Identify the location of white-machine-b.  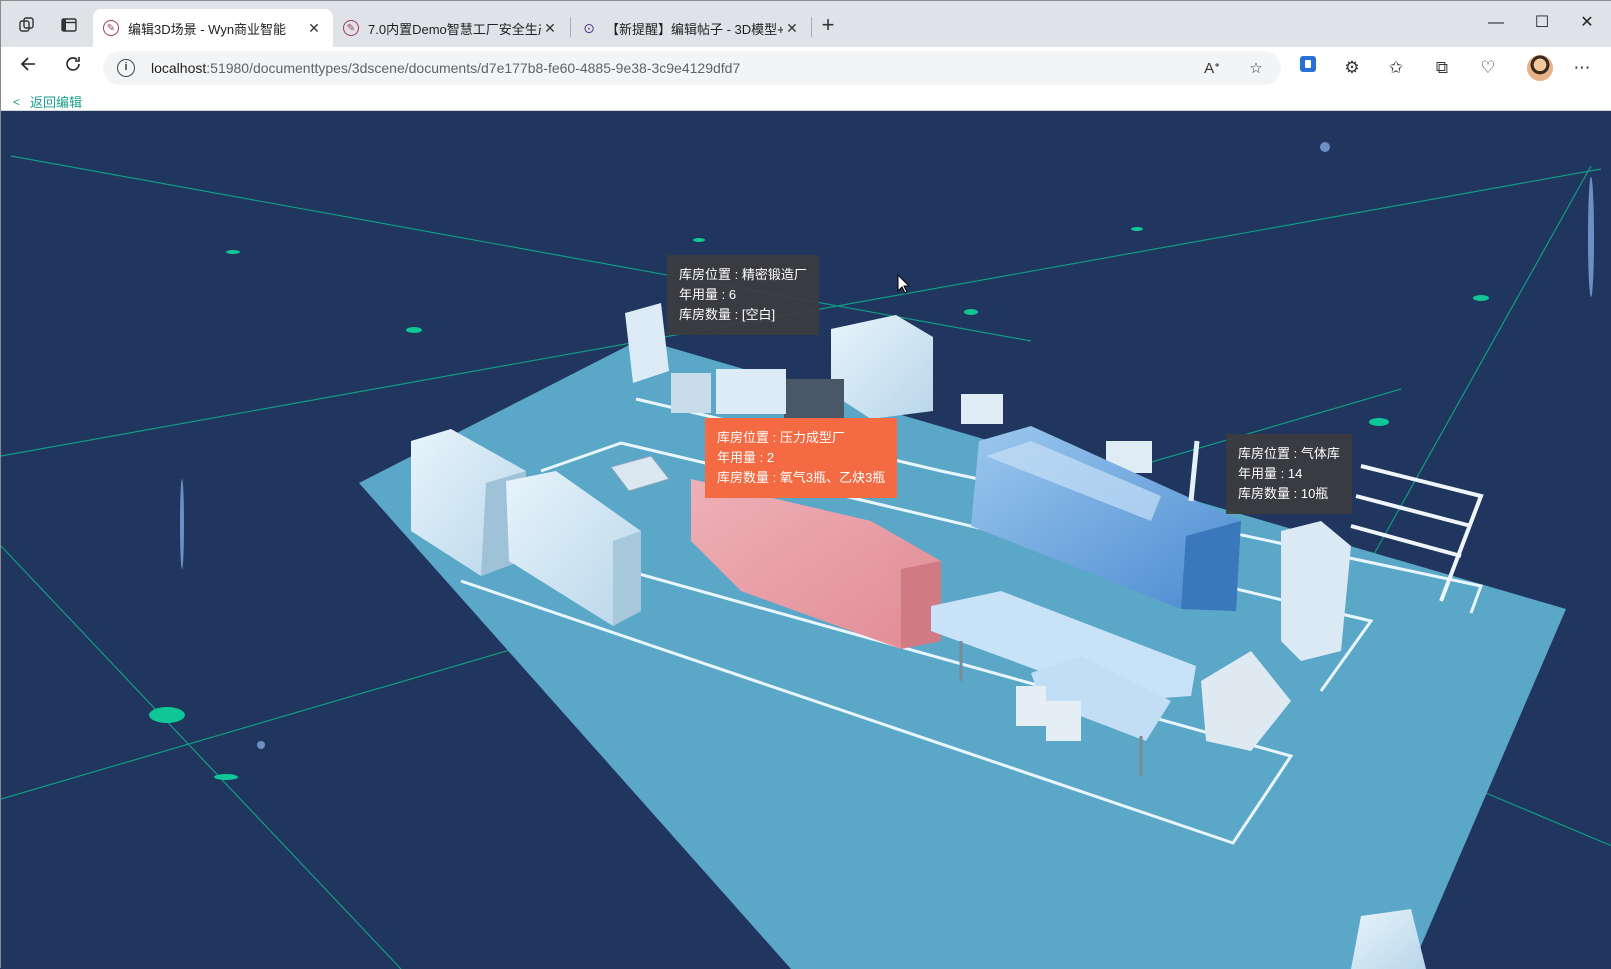
(691, 393).